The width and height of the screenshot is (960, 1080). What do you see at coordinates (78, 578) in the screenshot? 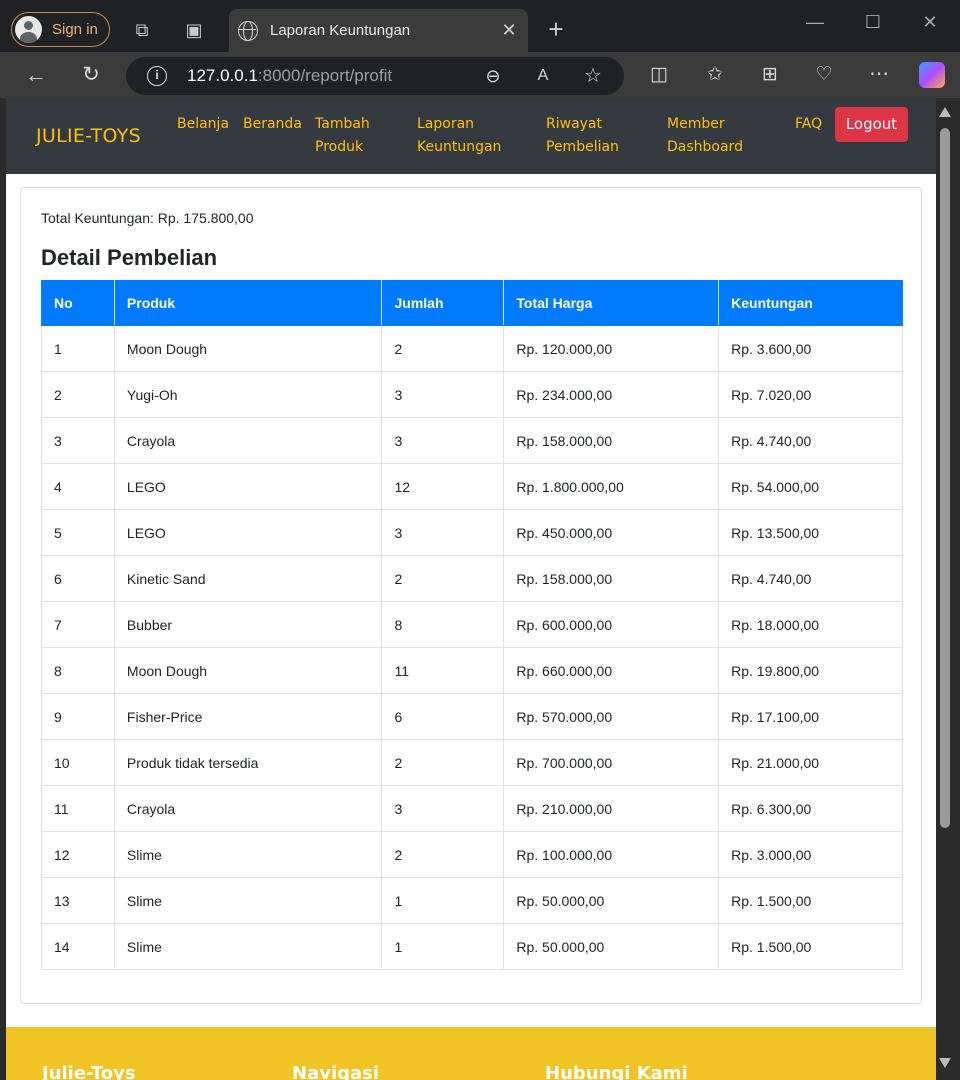
I see `cell-no: 6` at bounding box center [78, 578].